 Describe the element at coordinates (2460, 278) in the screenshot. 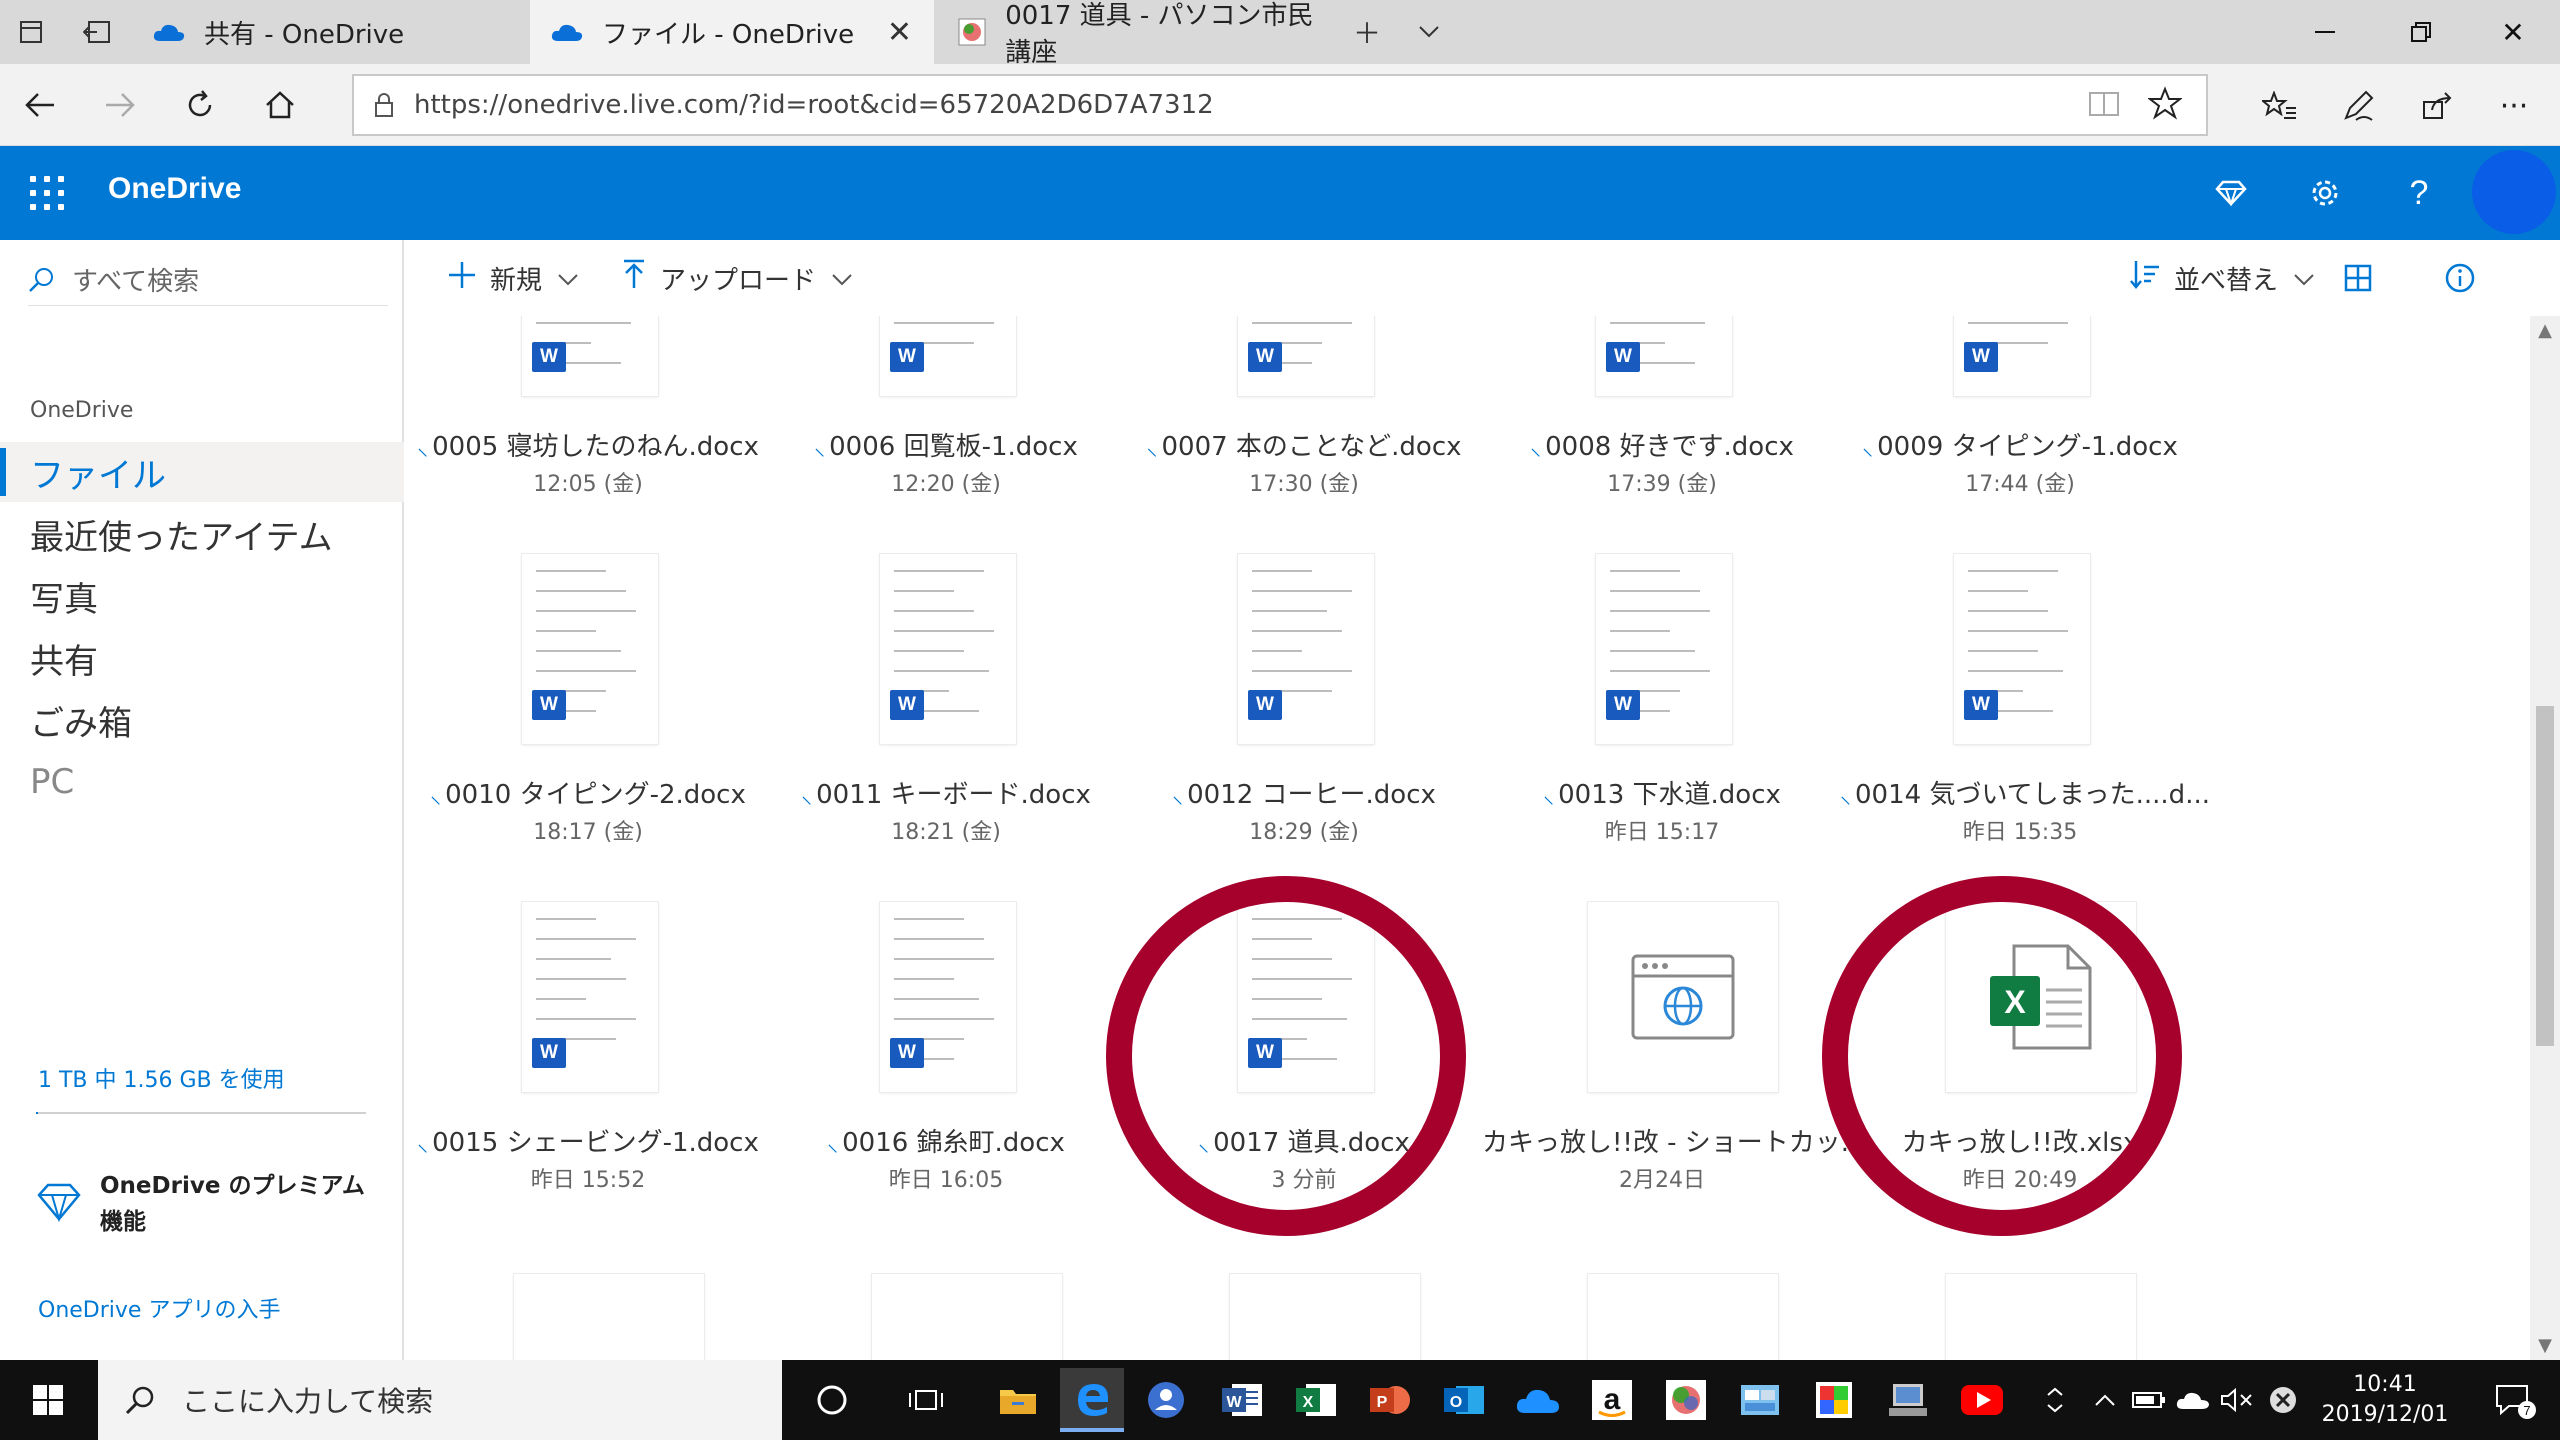

I see `info-pane-icon` at that location.